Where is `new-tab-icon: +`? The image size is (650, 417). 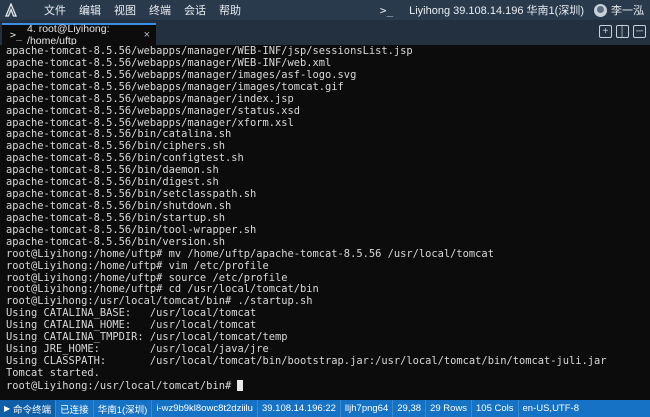 new-tab-icon: + is located at coordinates (605, 31).